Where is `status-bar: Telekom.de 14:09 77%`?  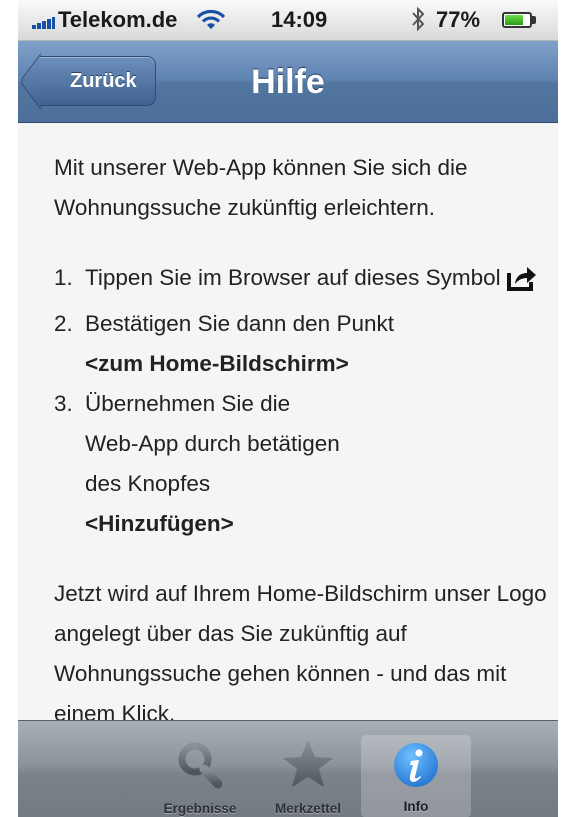
status-bar: Telekom.de 14:09 77% is located at coordinates (288, 20).